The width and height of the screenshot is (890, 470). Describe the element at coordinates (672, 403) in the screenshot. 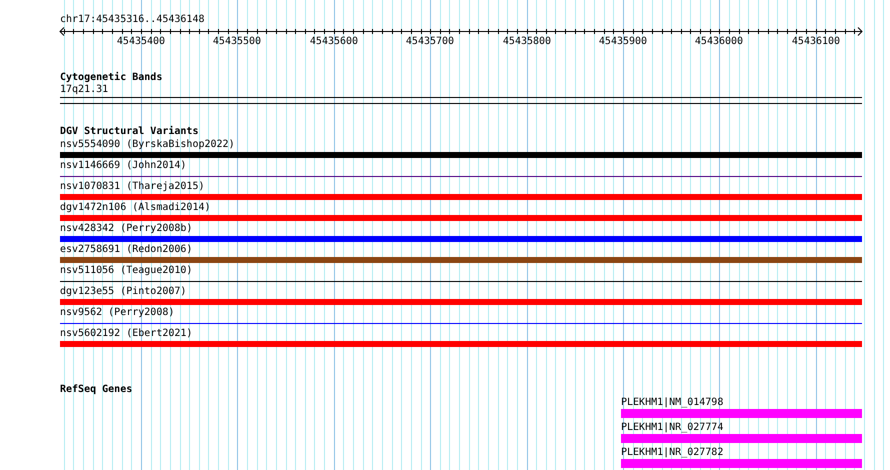

I see `gene-label: PLEKHM1|NM_014798` at that location.